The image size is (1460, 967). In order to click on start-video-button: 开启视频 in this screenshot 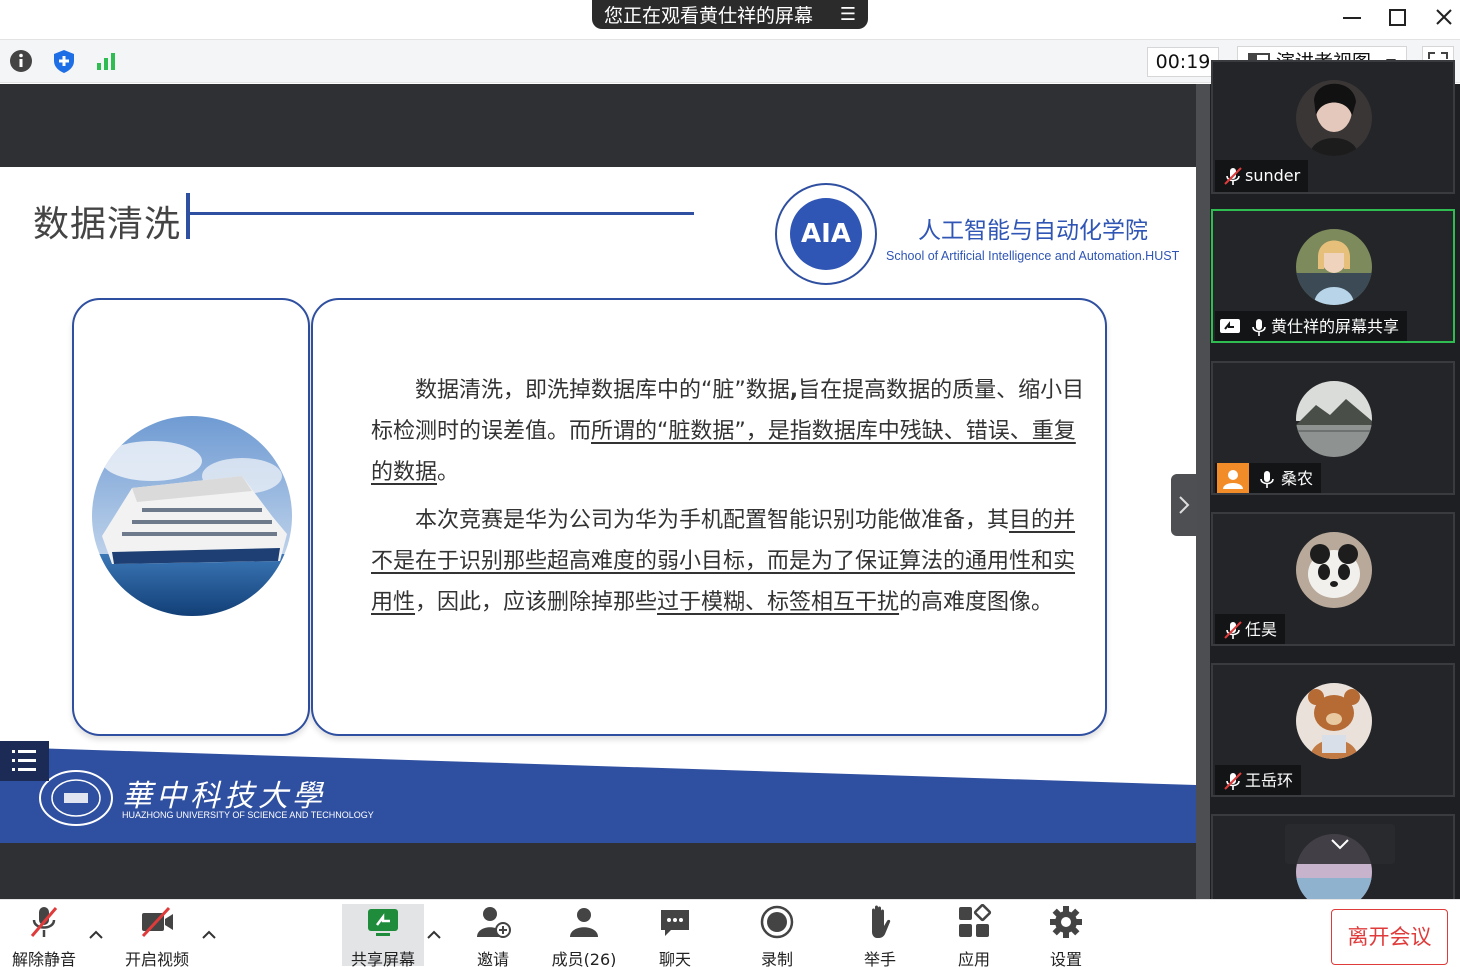, I will do `click(157, 935)`.